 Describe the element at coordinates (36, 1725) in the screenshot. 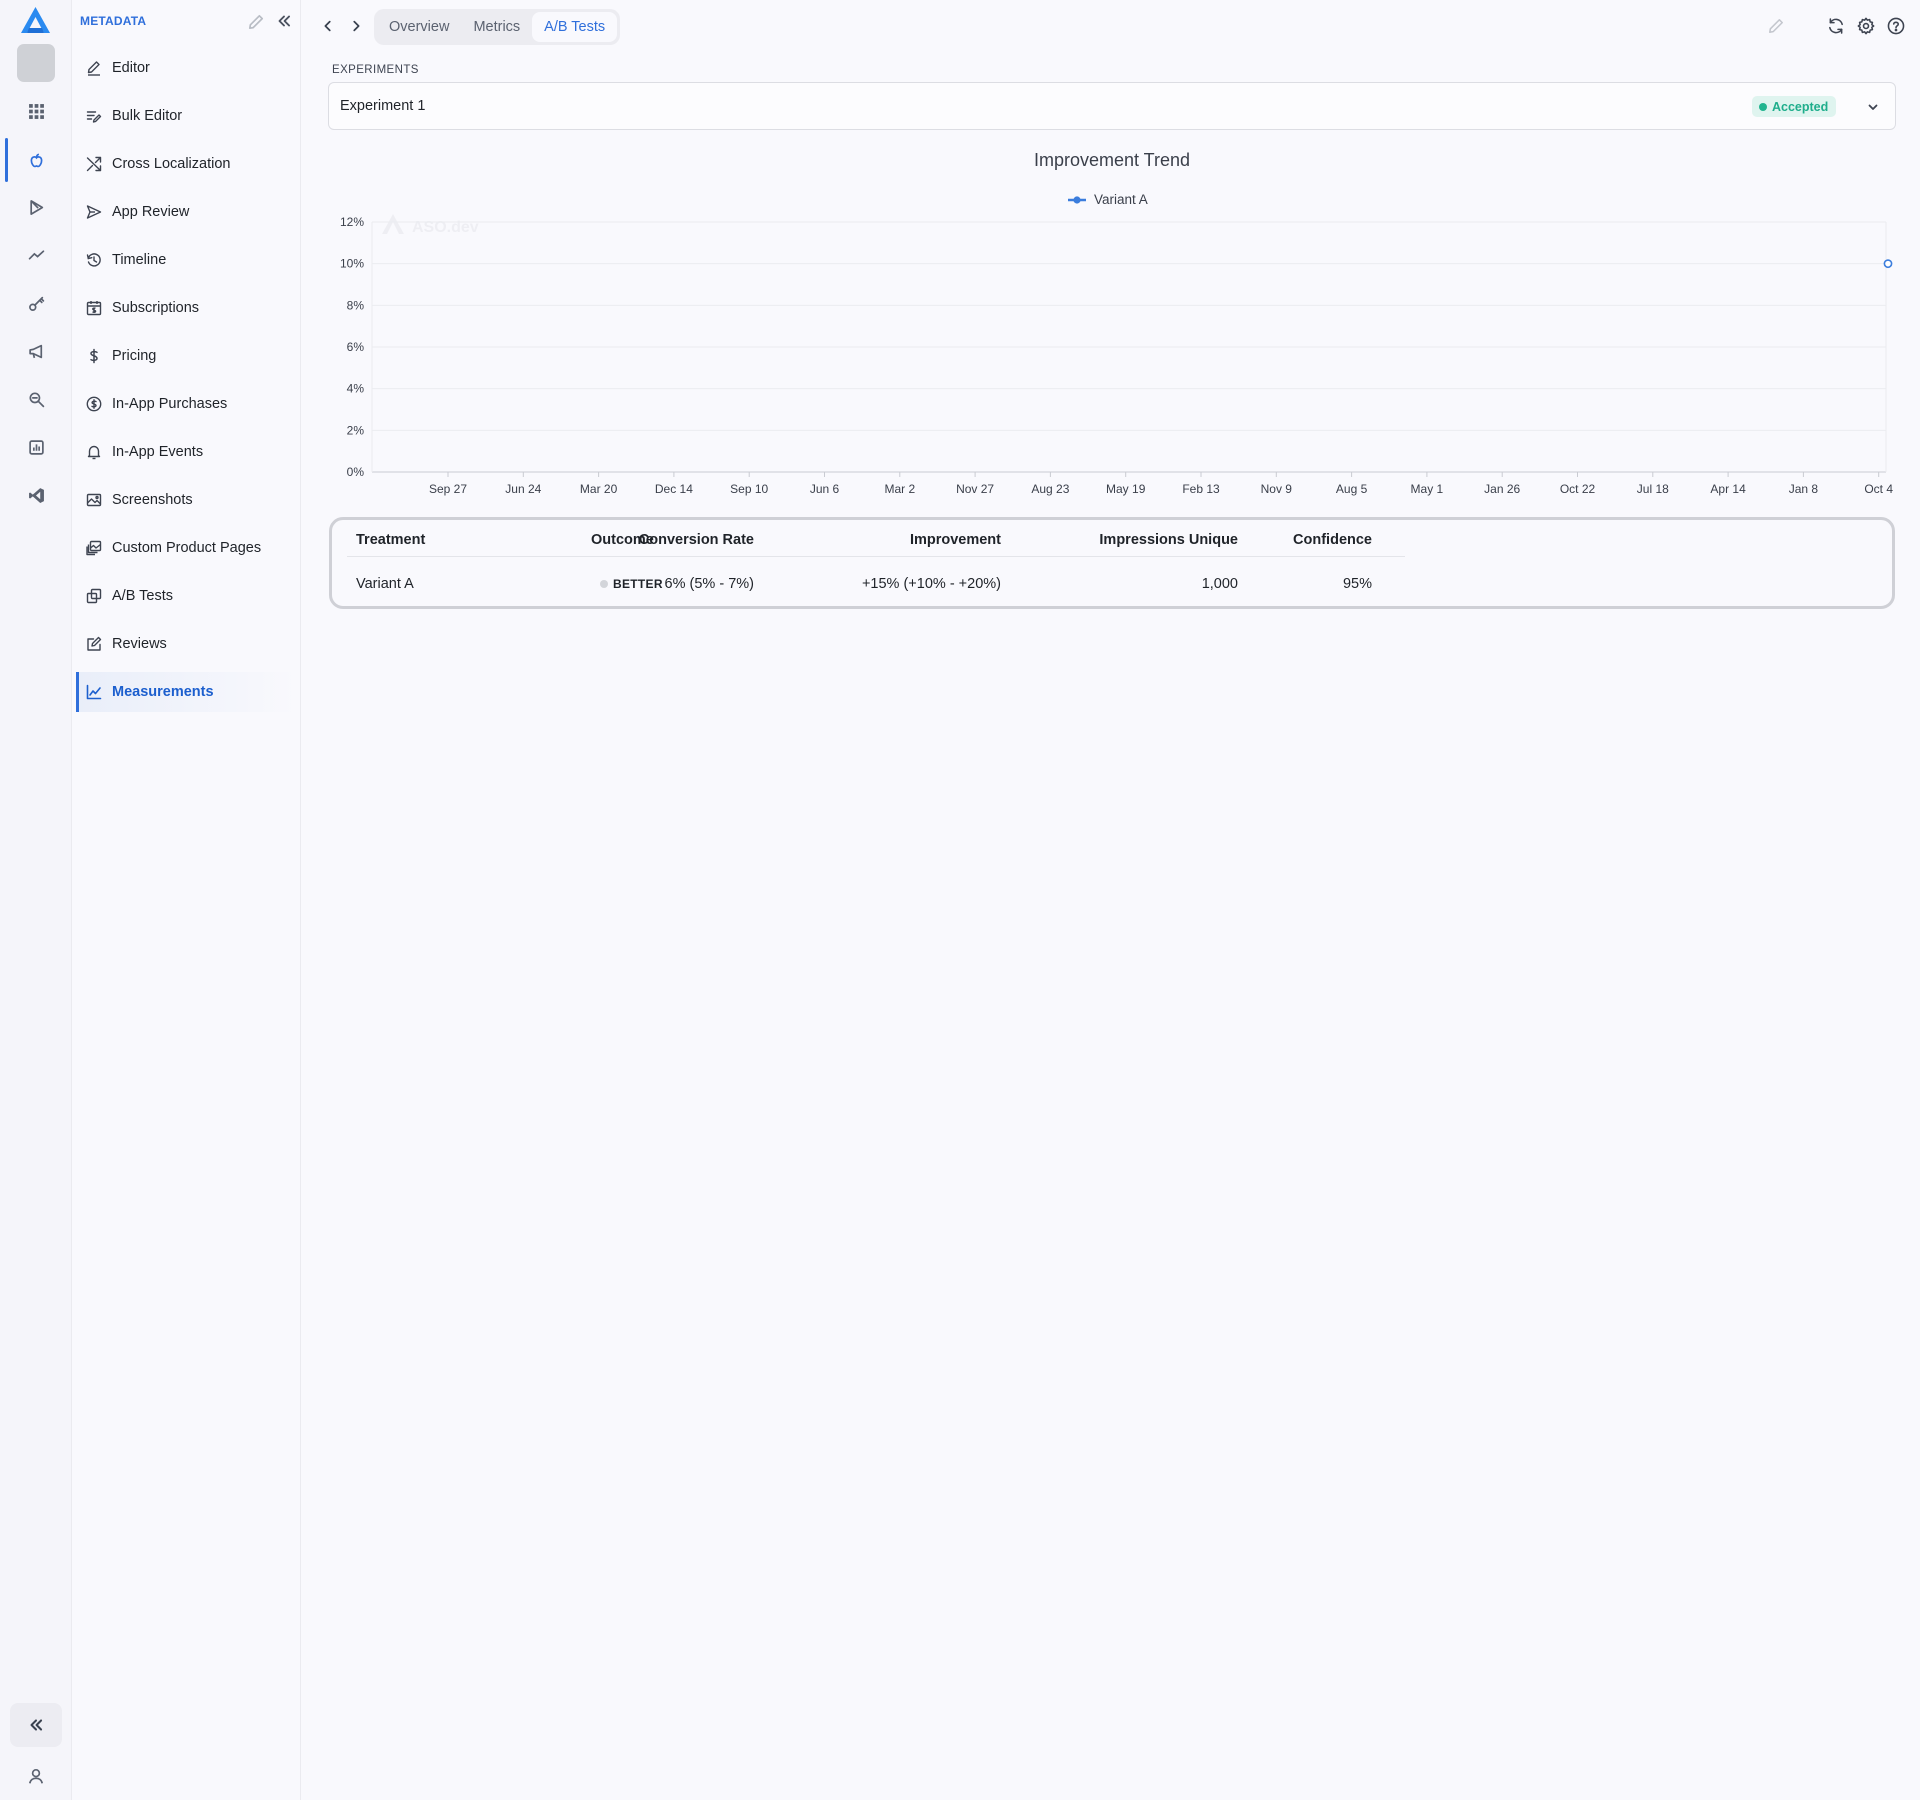

I see `collapse-rail-button` at that location.